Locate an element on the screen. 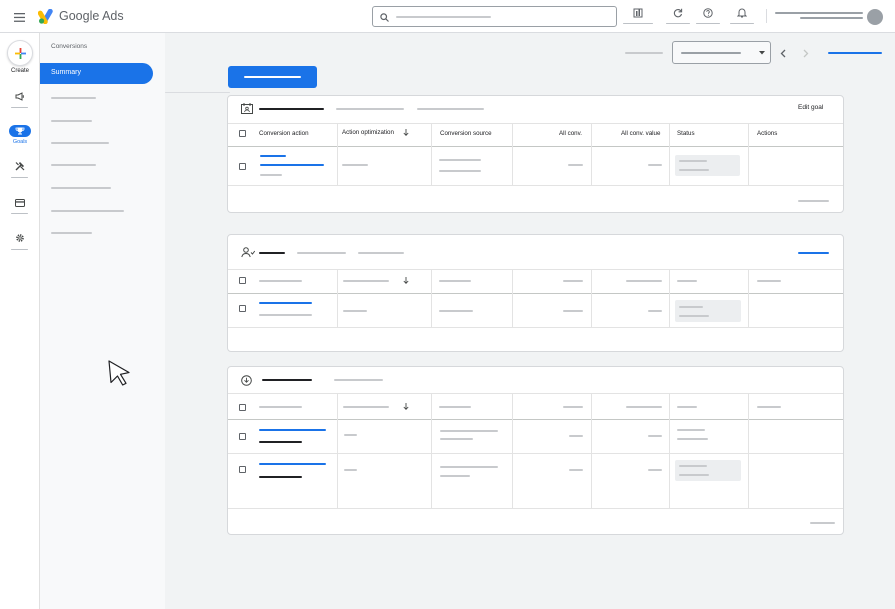 The width and height of the screenshot is (895, 609). refresh-icon is located at coordinates (678, 12).